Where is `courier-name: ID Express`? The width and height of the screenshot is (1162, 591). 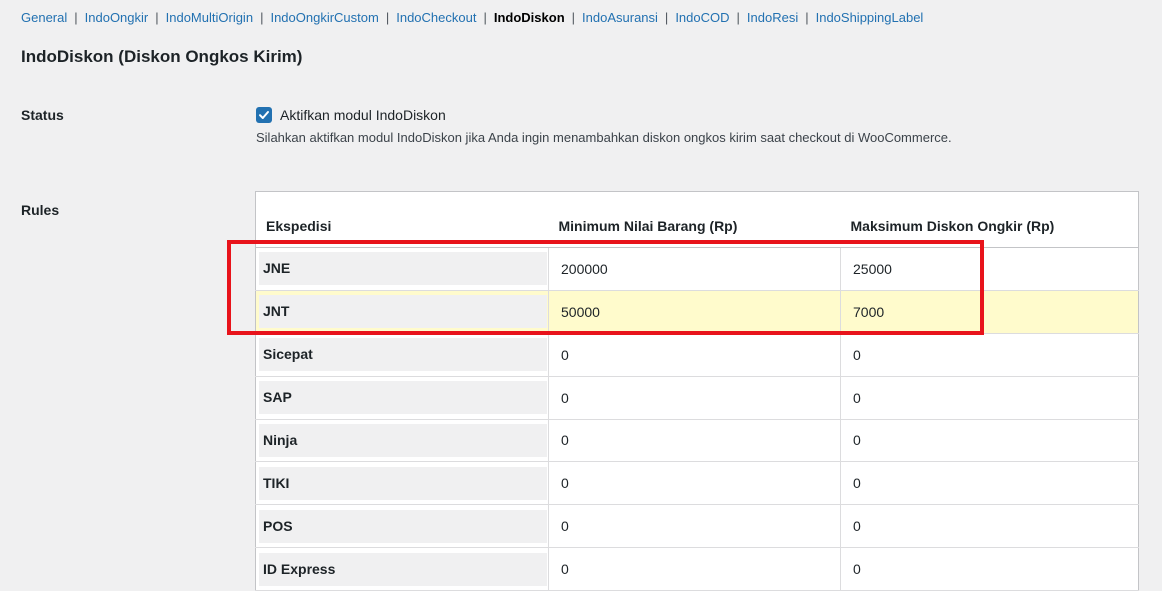 courier-name: ID Express is located at coordinates (403, 569).